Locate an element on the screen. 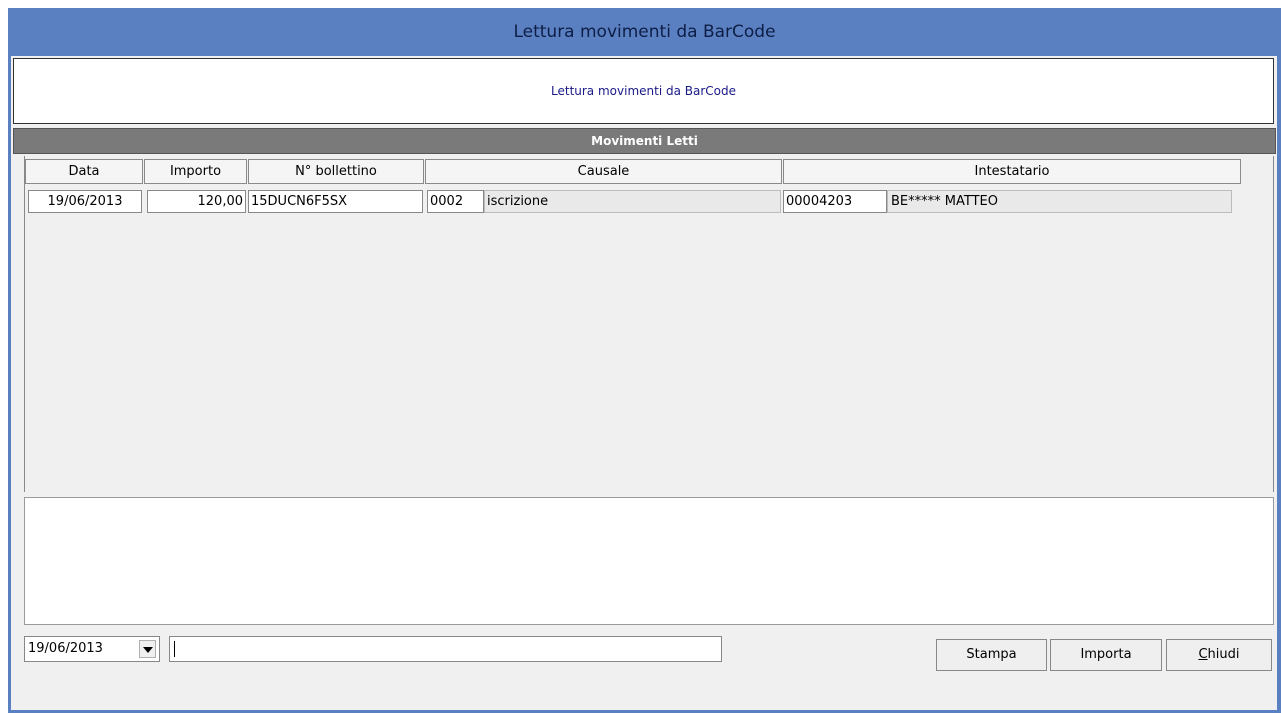 The width and height of the screenshot is (1281, 713). barcode-input is located at coordinates (445, 649).